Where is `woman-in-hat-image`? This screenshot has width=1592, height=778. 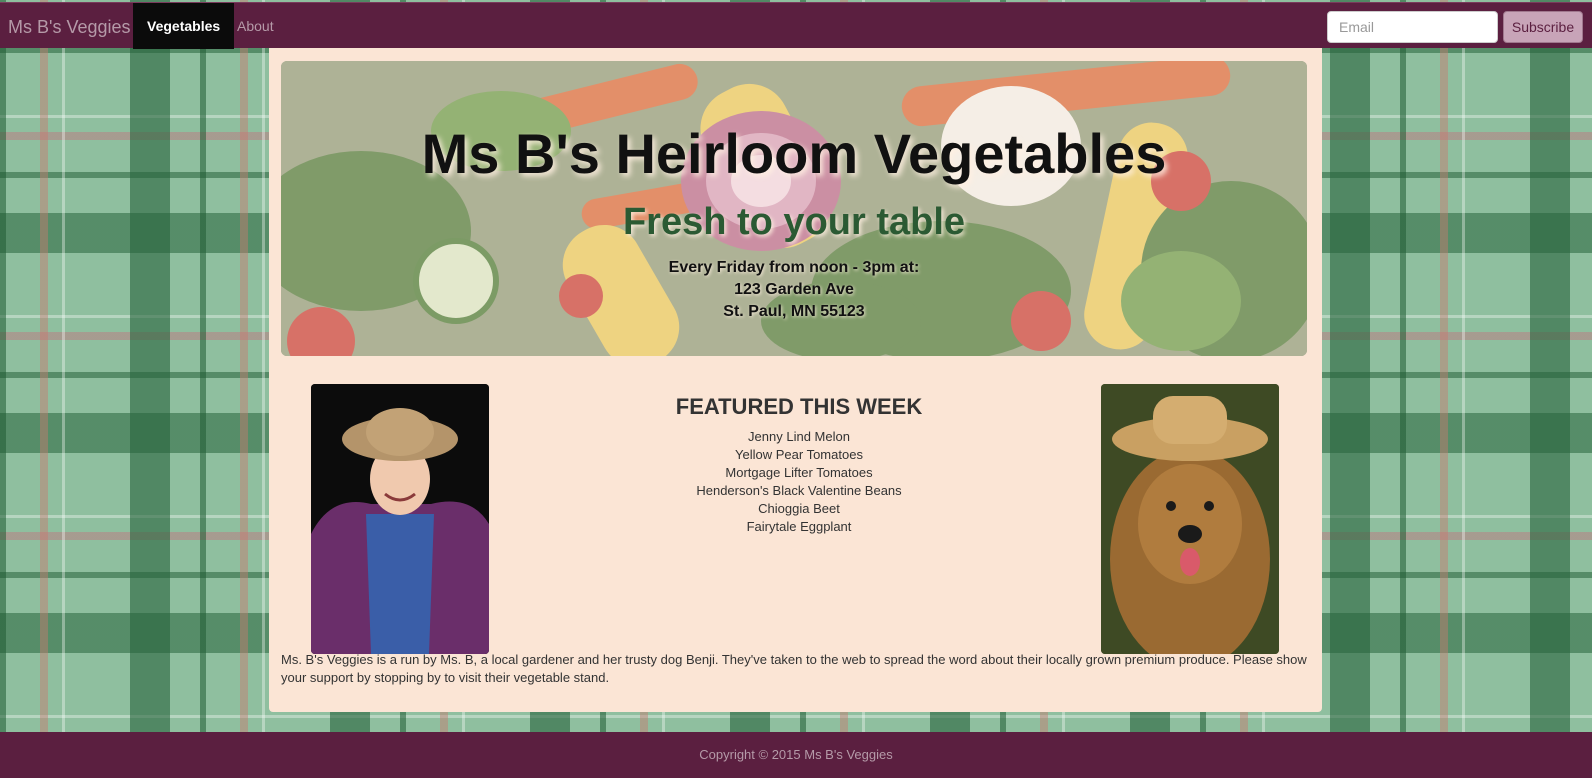
woman-in-hat-image is located at coordinates (400, 519).